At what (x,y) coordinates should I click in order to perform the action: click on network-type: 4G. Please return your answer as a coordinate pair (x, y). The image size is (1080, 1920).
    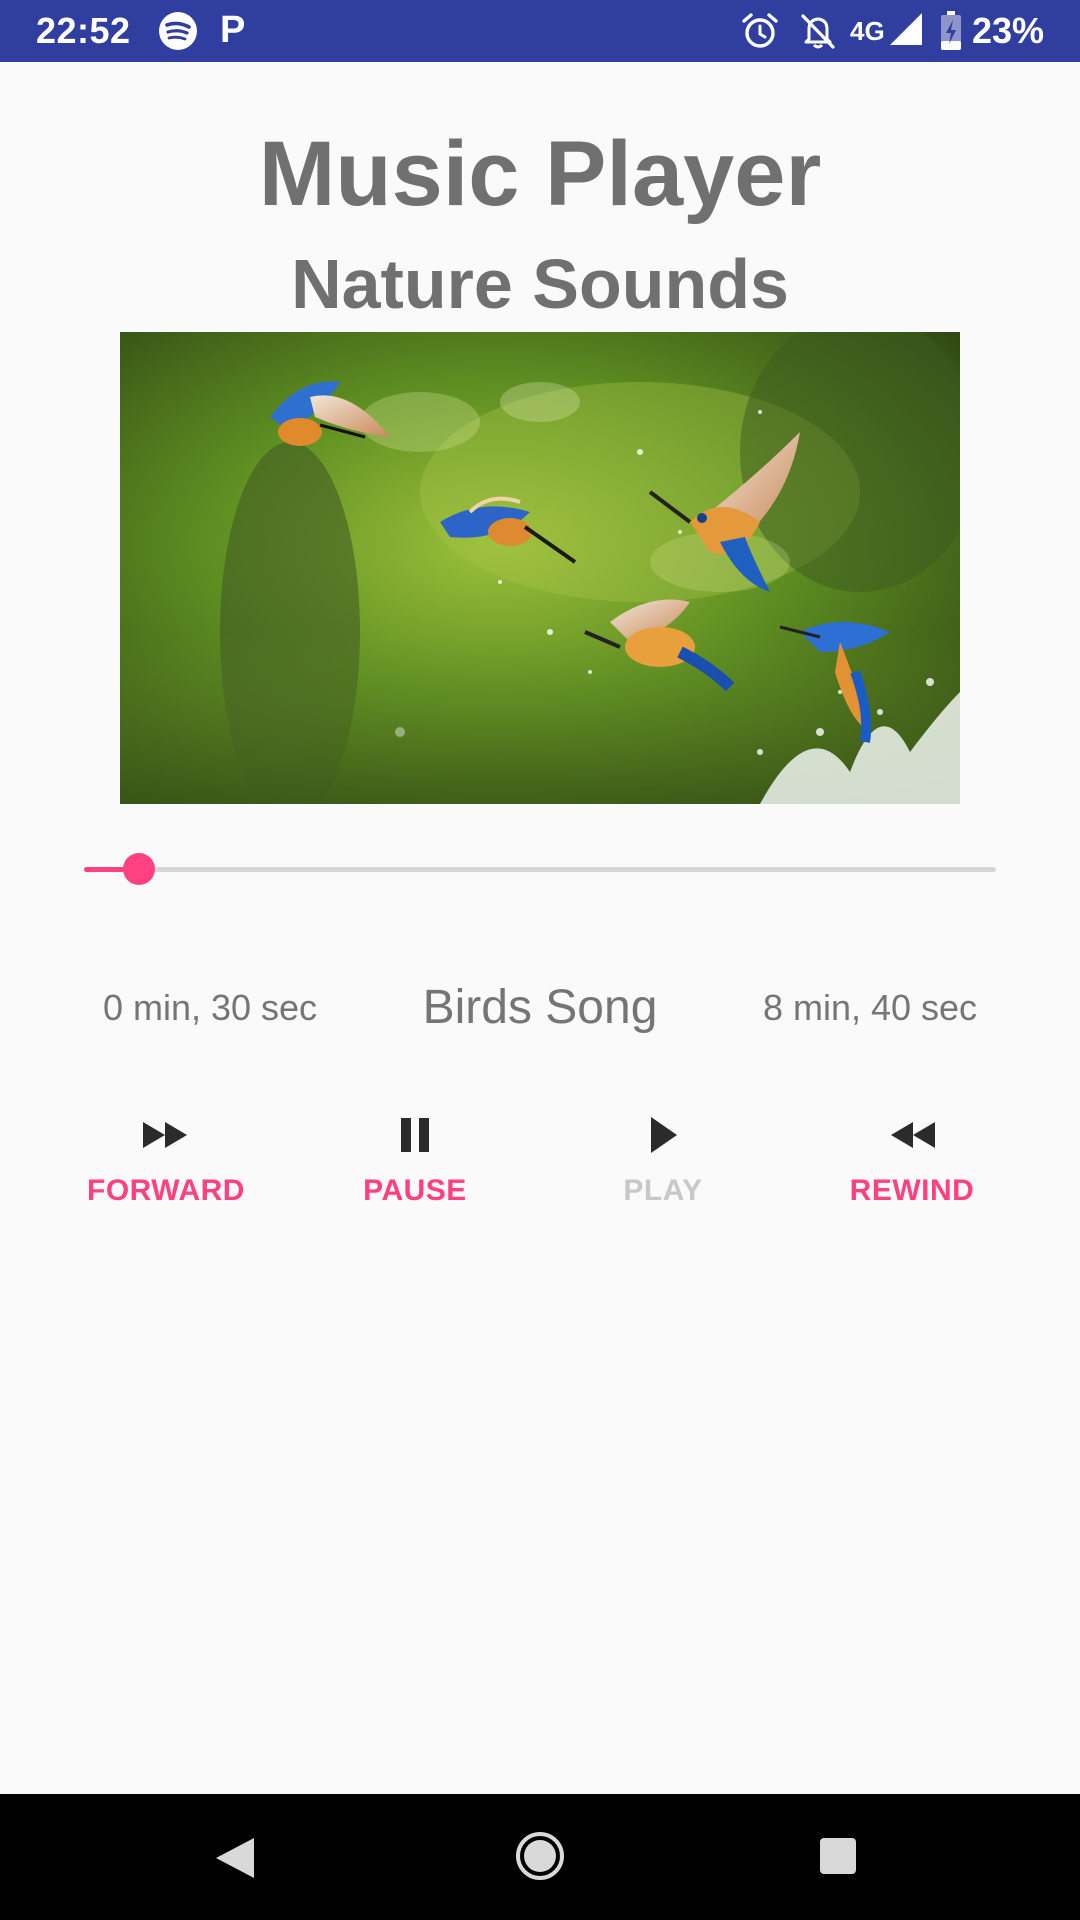
    Looking at the image, I should click on (867, 31).